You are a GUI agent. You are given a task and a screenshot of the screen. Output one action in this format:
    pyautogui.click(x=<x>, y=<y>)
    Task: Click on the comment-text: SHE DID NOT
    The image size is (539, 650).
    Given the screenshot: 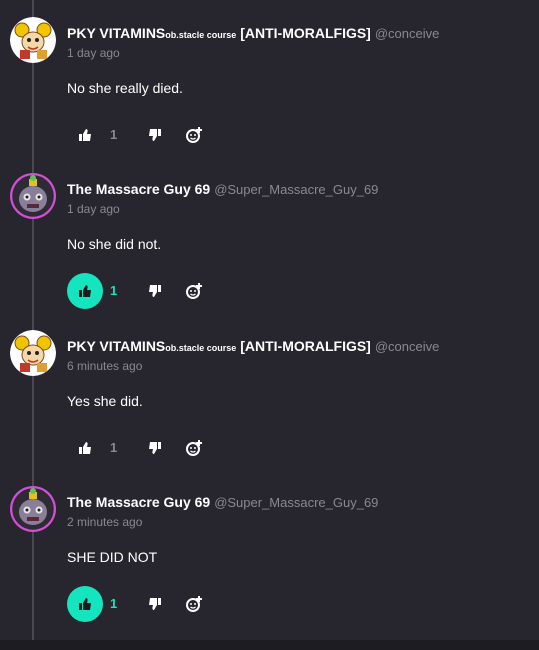 What is the action you would take?
    pyautogui.click(x=112, y=557)
    